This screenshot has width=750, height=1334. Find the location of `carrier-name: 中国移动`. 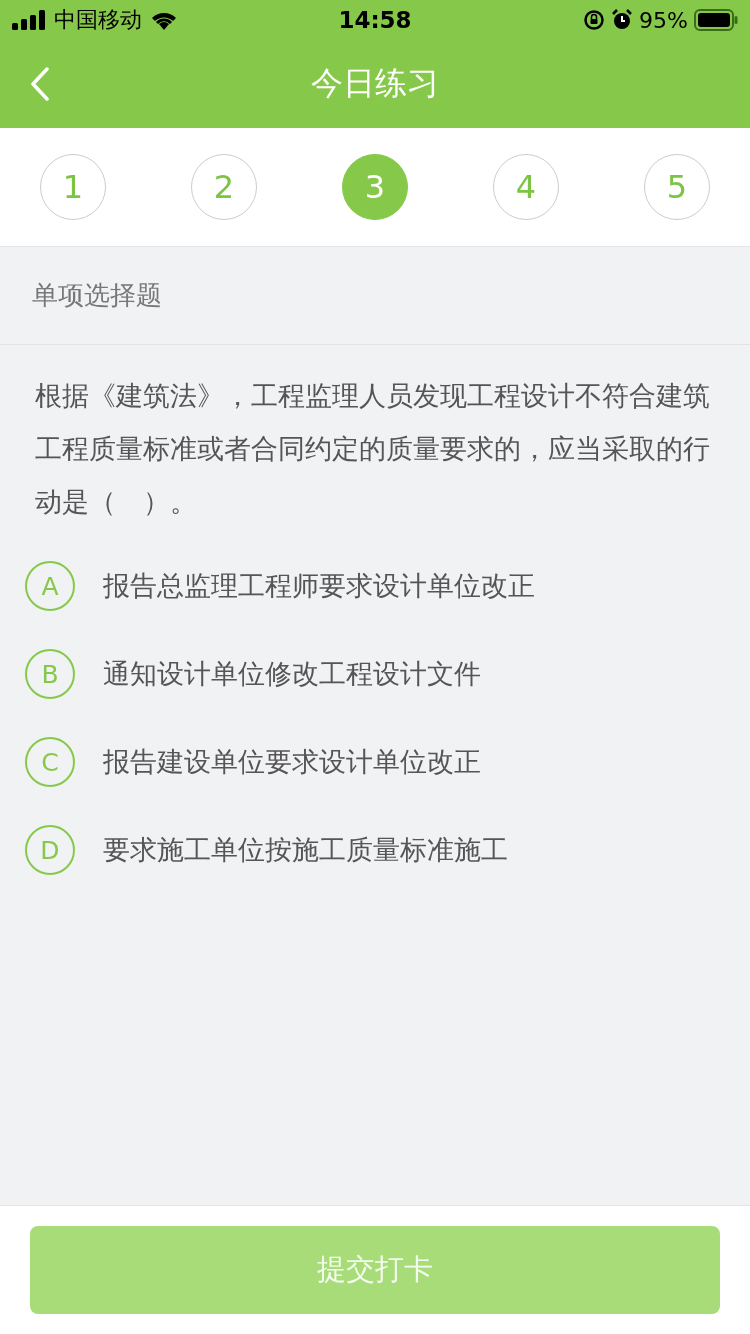

carrier-name: 中国移动 is located at coordinates (98, 20).